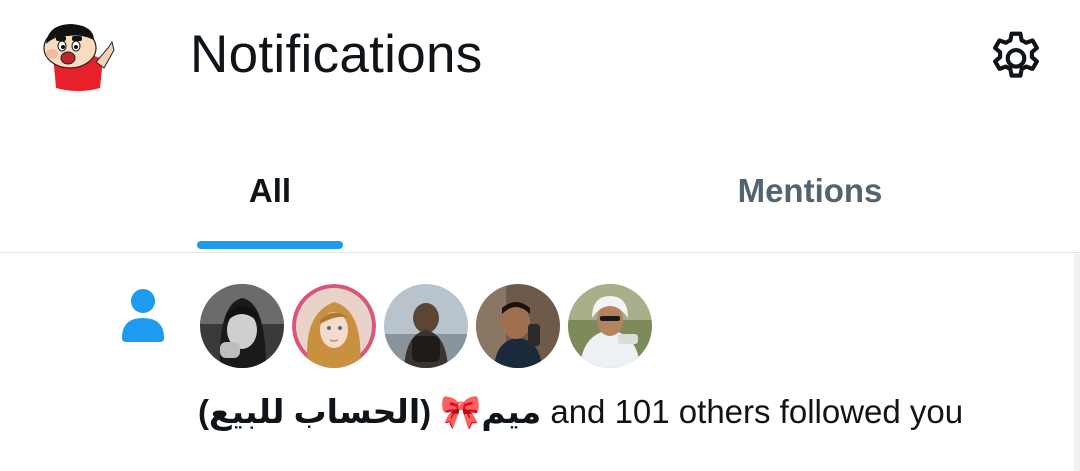  I want to click on tab-mentions-label: Mentions, so click(810, 190).